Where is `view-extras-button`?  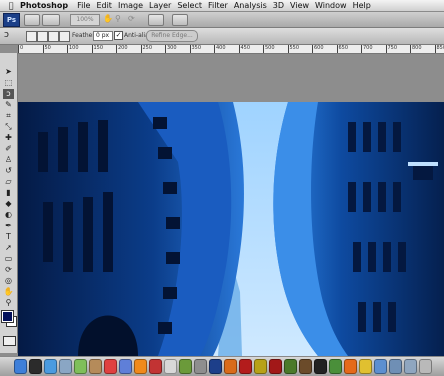
view-extras-button is located at coordinates (51, 20).